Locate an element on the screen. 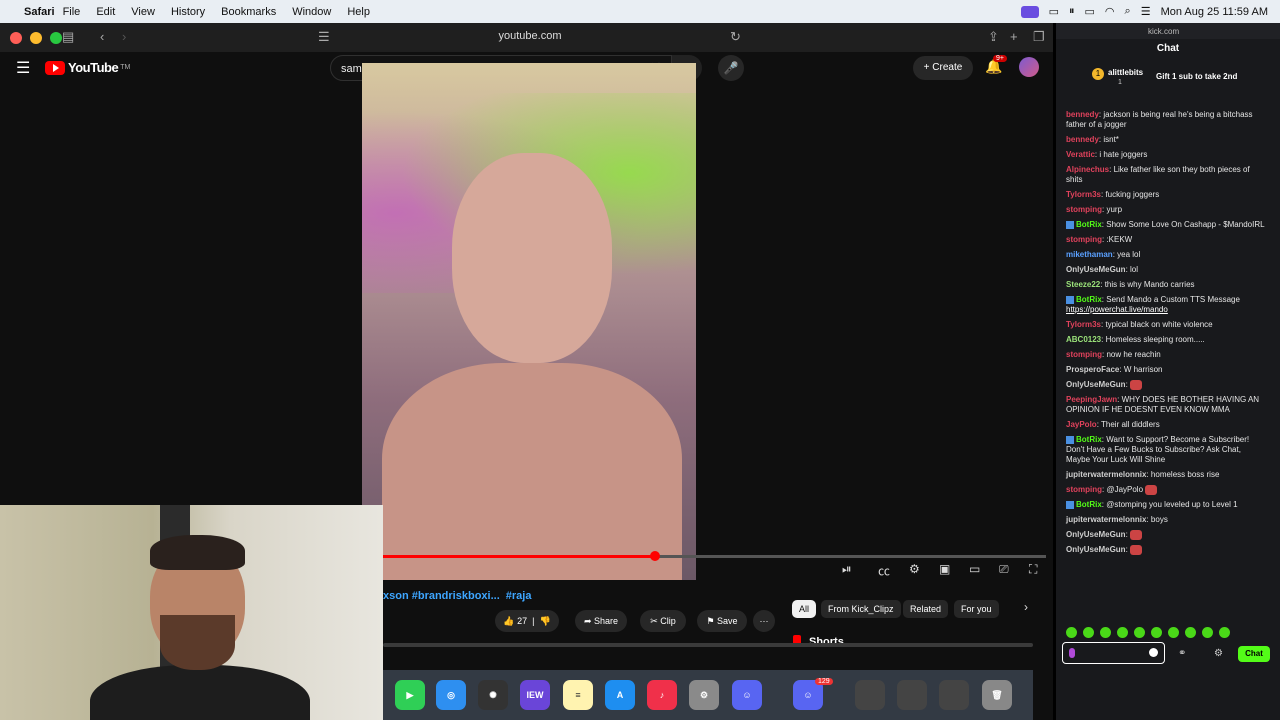  sidebar-icon: ▤ is located at coordinates (68, 37).